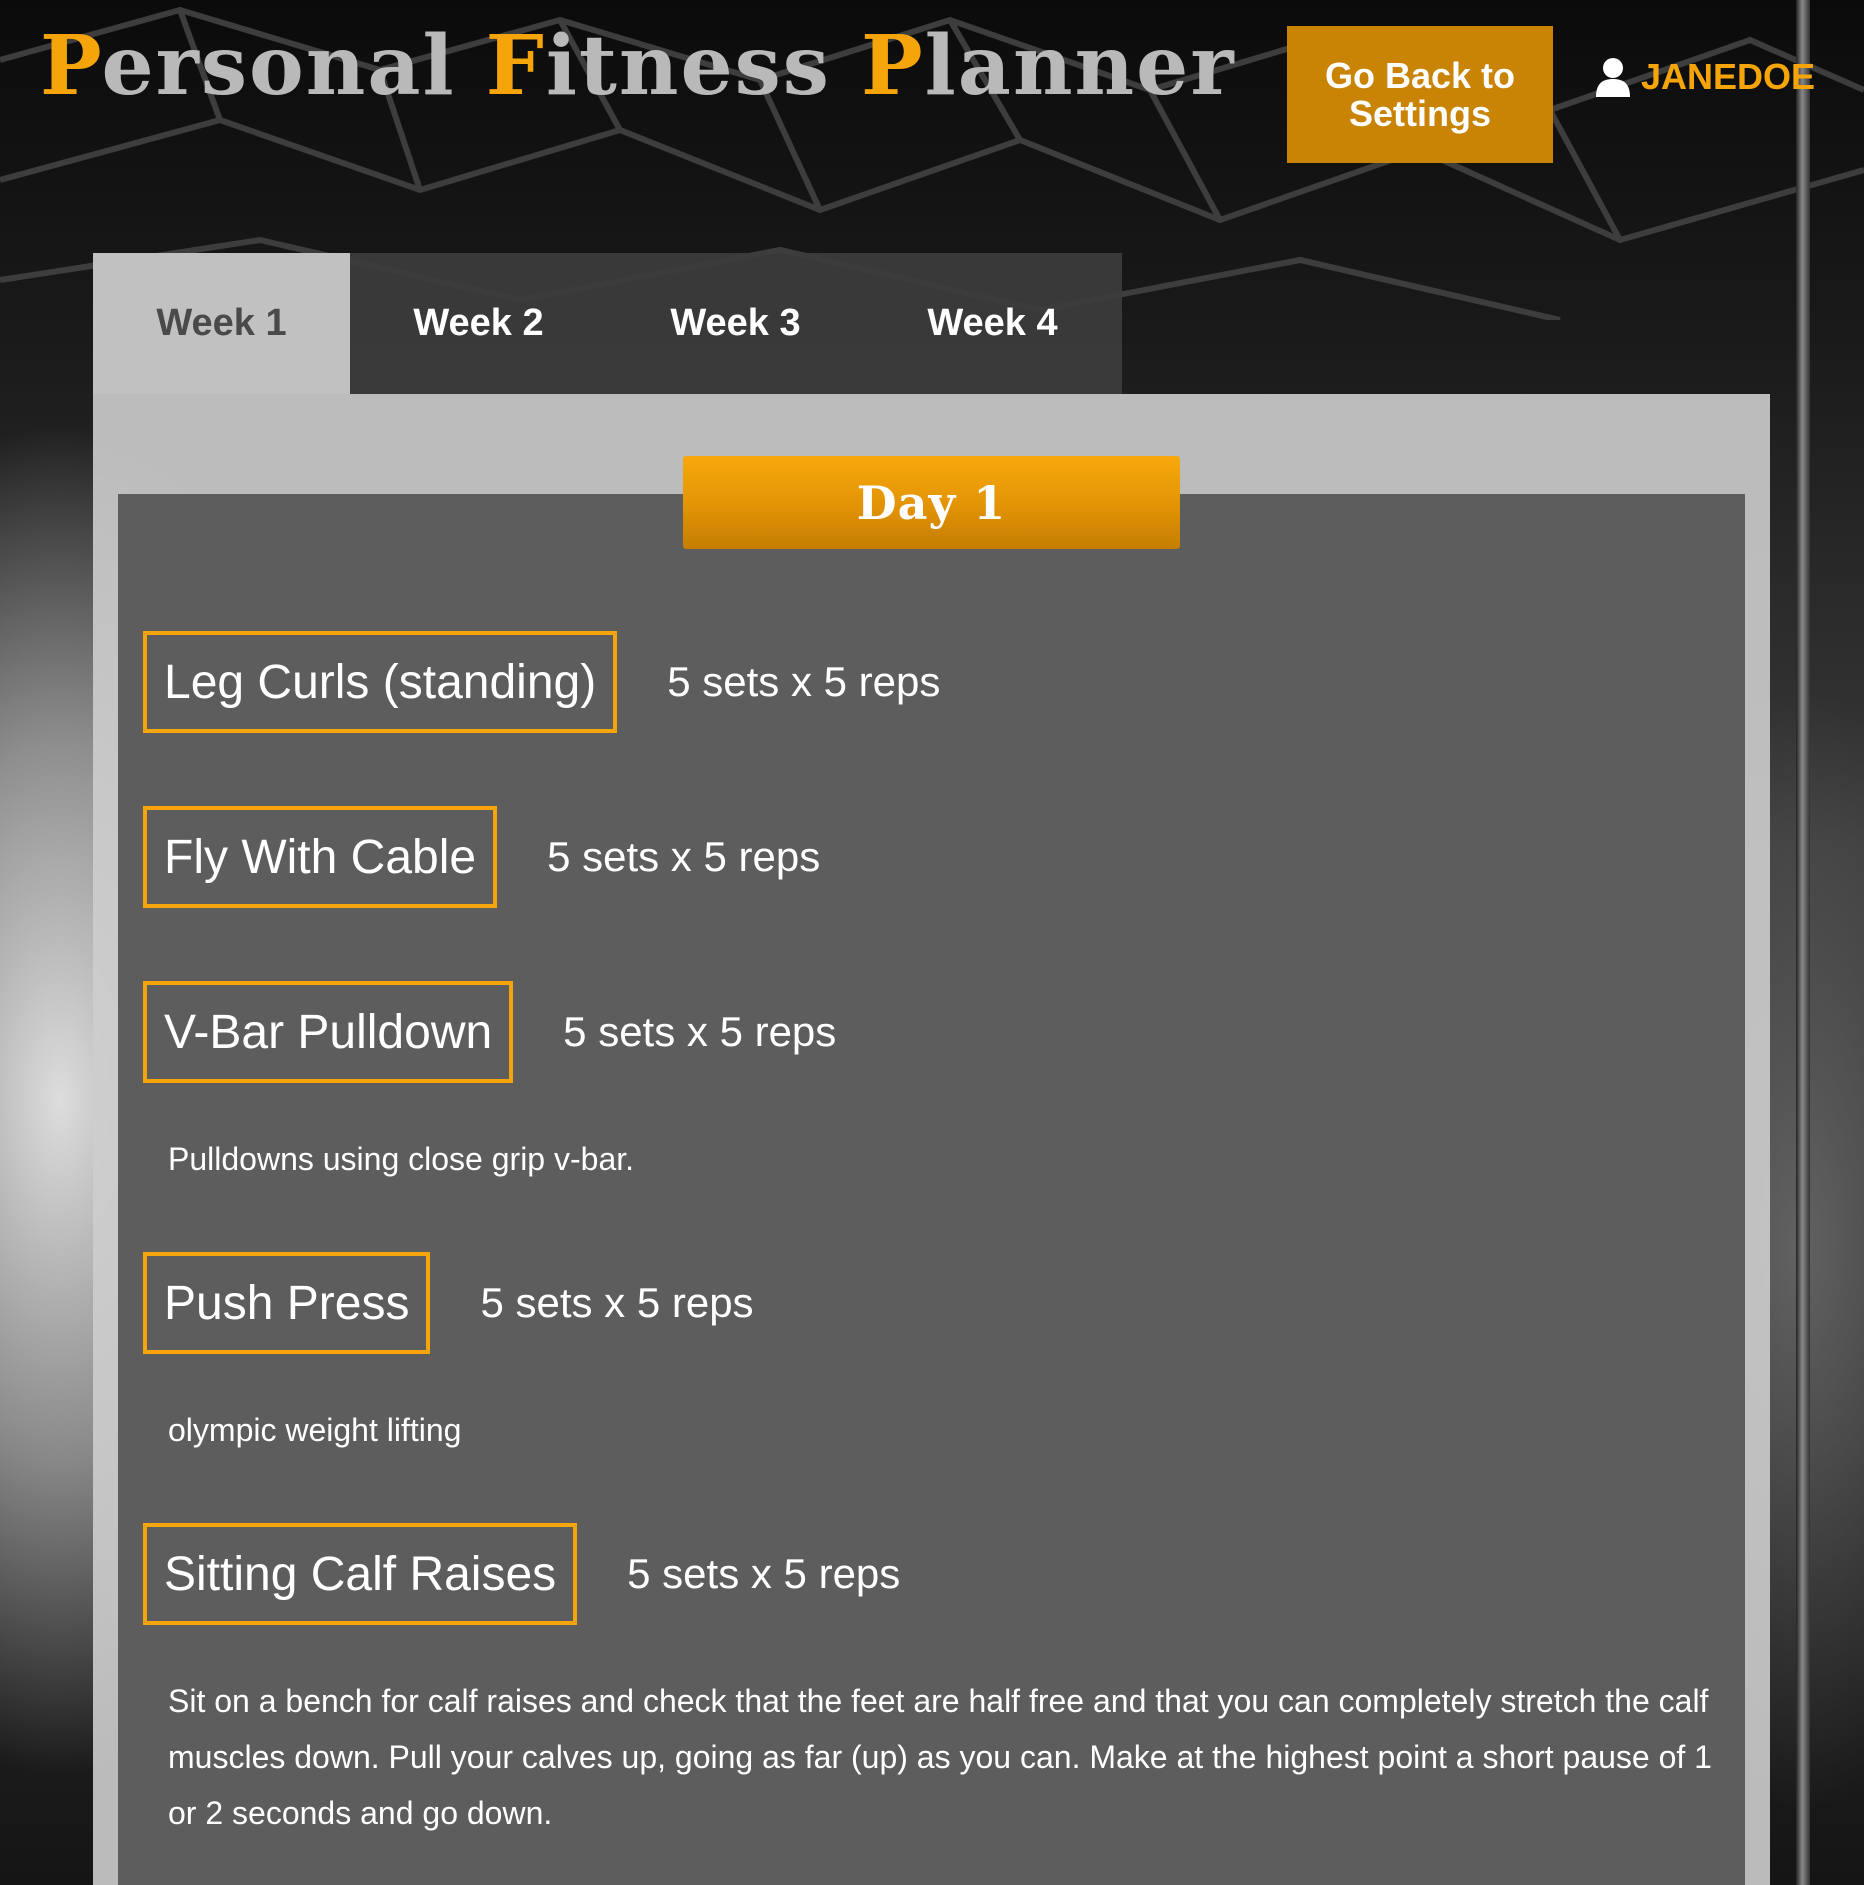  I want to click on exercise-item: V-Bar Pulldown 5 sets x 5 reps, so click(489, 1032).